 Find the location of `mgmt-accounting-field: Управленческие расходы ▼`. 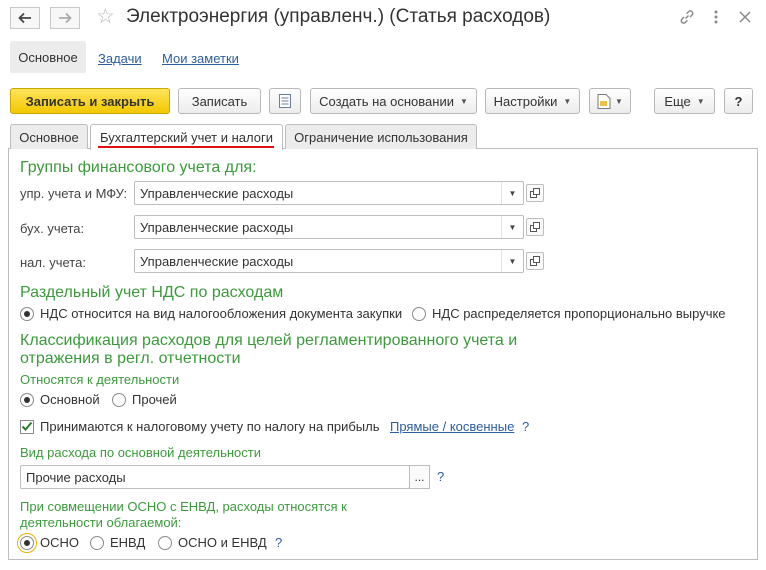

mgmt-accounting-field: Управленческие расходы ▼ is located at coordinates (329, 193).